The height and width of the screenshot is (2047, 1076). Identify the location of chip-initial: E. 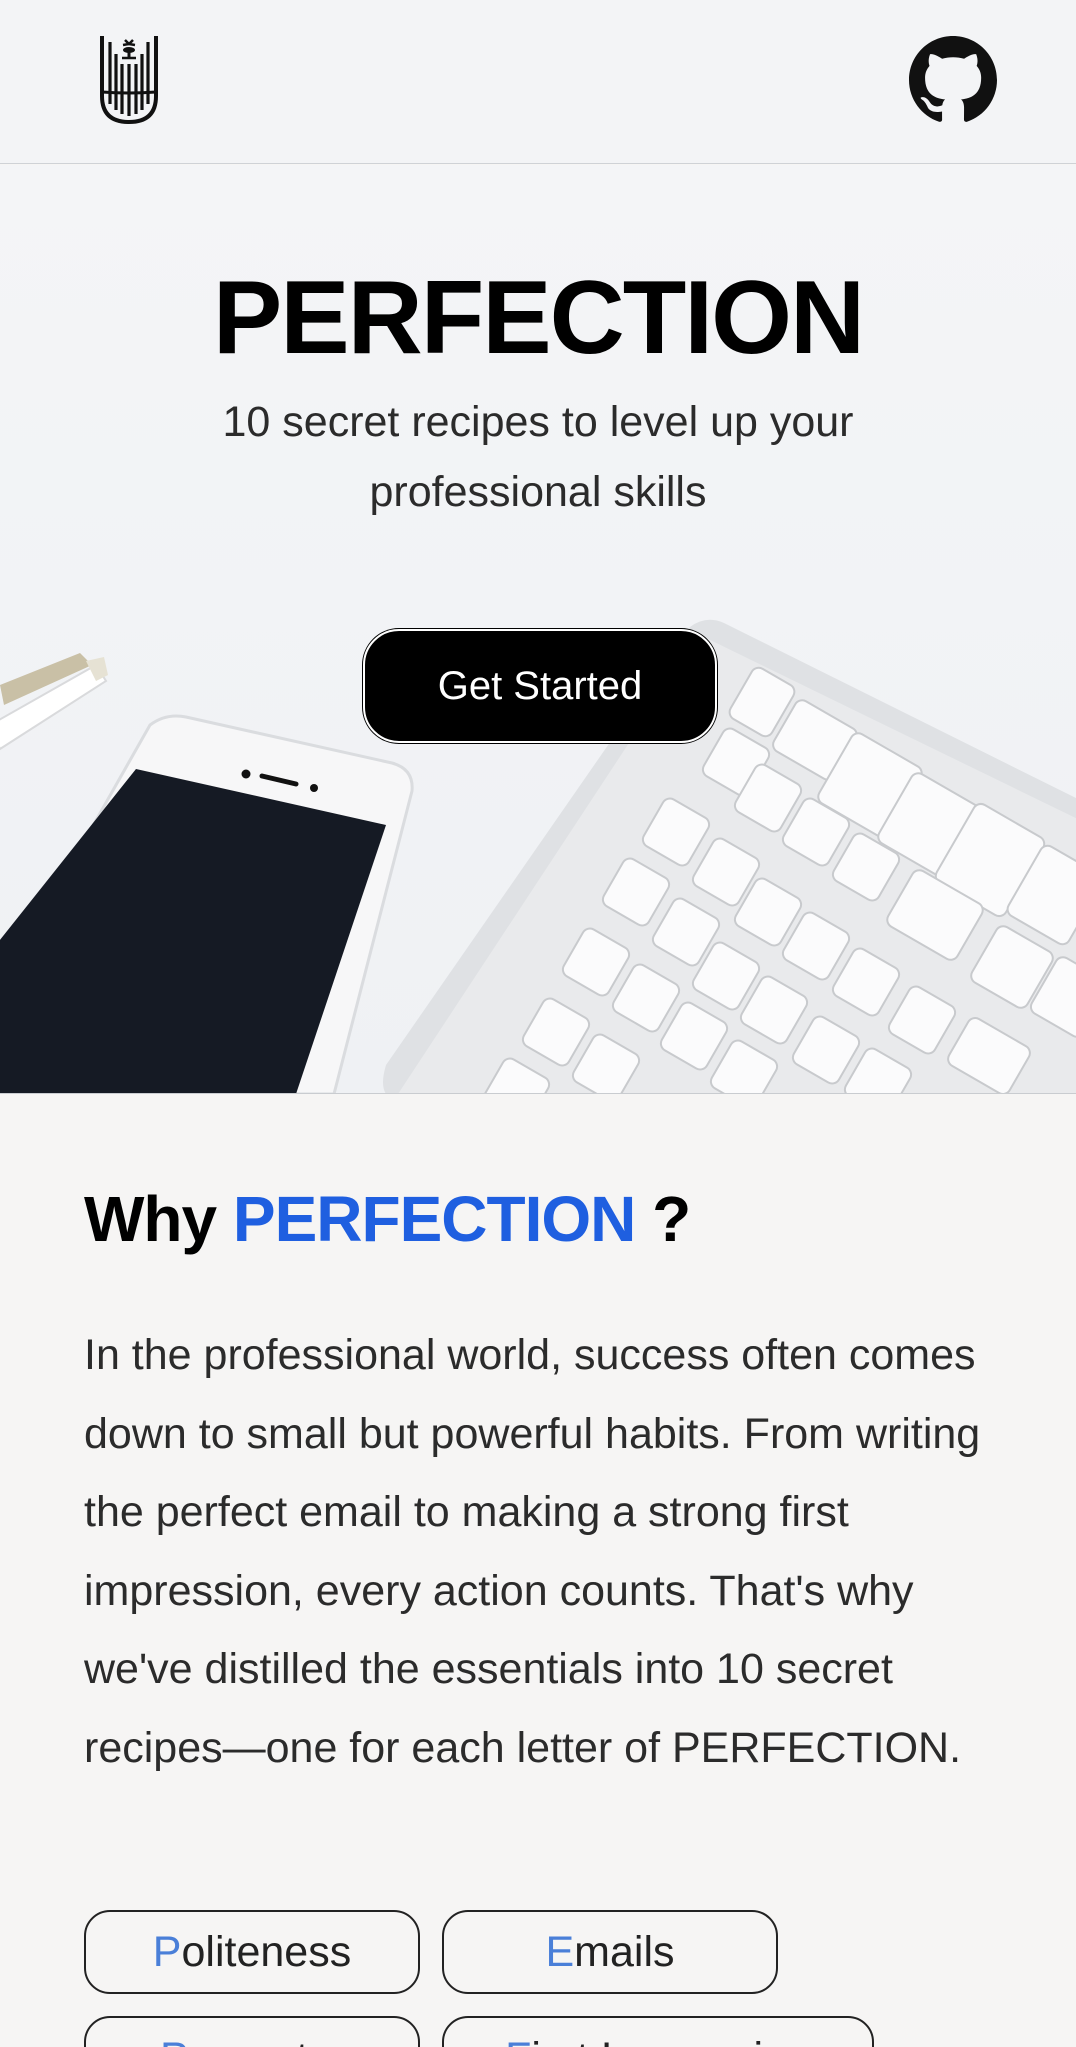
(560, 1951).